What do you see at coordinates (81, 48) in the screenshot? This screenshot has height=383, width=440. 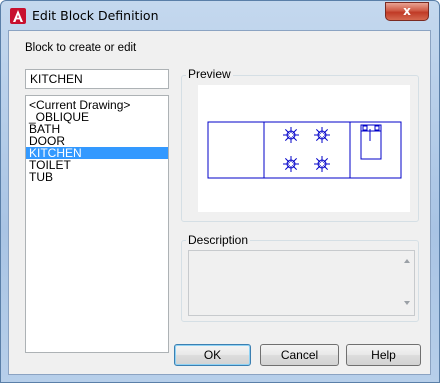 I see `block-name-label: Block to create or edit` at bounding box center [81, 48].